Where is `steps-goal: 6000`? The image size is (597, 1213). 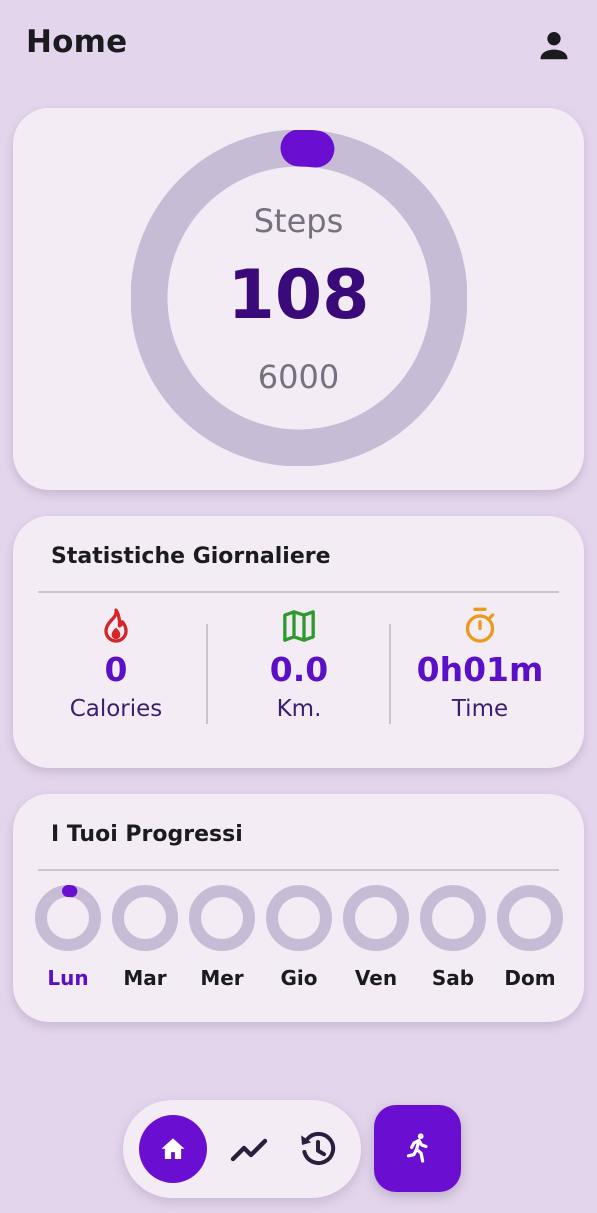 steps-goal: 6000 is located at coordinates (298, 377).